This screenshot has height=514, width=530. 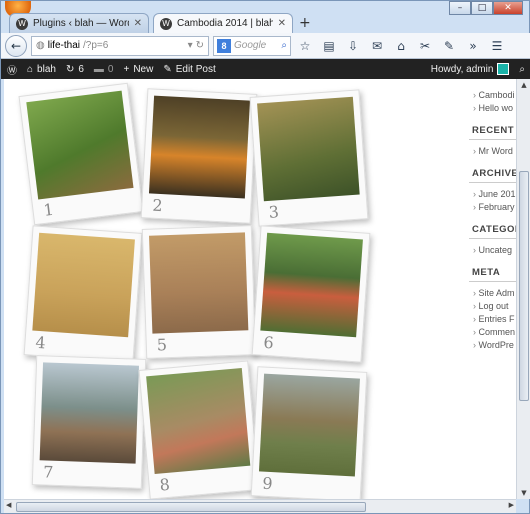 What do you see at coordinates (492, 170) in the screenshot?
I see `archives-heading: ARCHIVES` at bounding box center [492, 170].